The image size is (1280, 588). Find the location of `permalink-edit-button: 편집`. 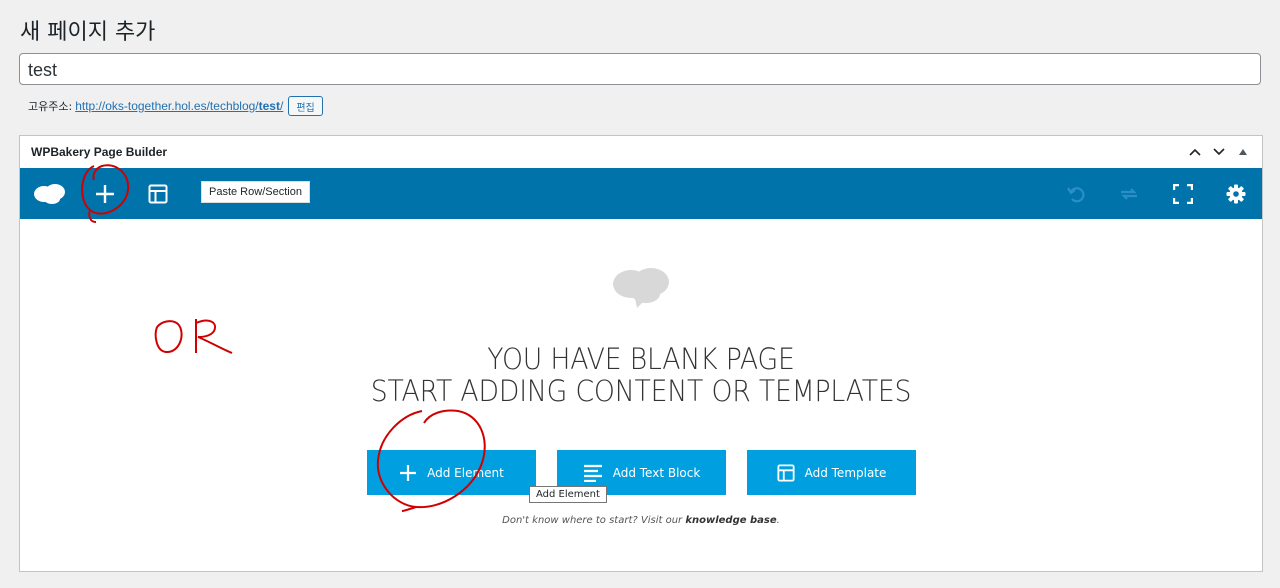

permalink-edit-button: 편집 is located at coordinates (305, 106).